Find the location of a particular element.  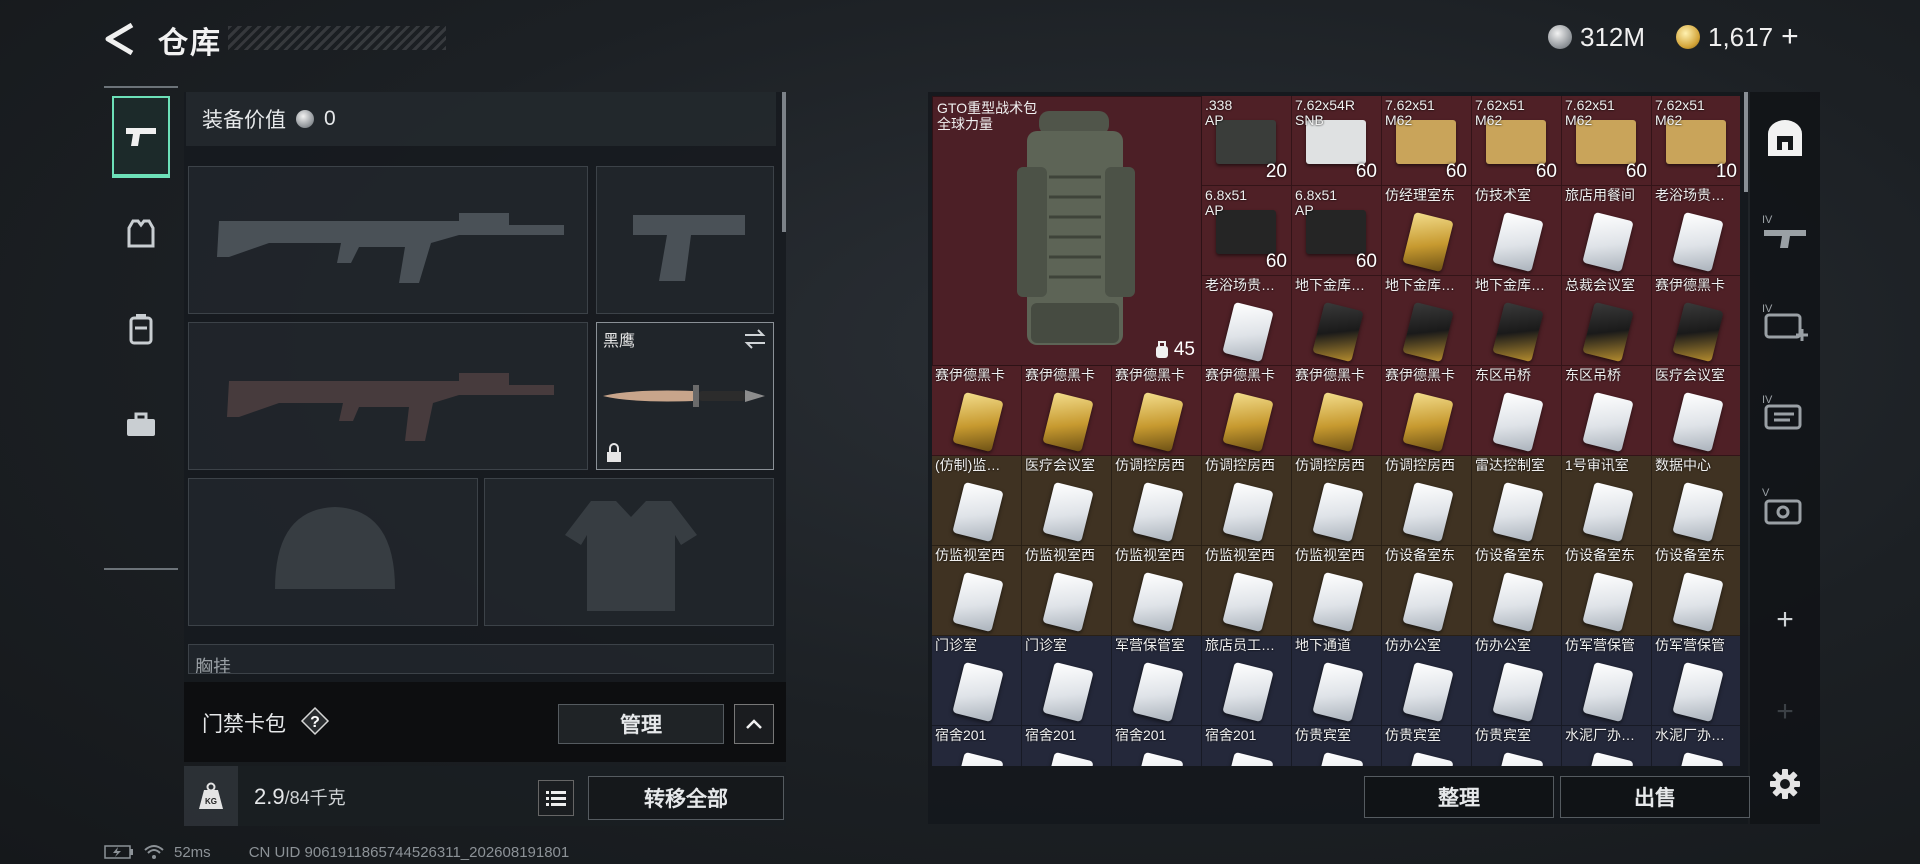

transfer-all-button: 转移全部 is located at coordinates (686, 798).